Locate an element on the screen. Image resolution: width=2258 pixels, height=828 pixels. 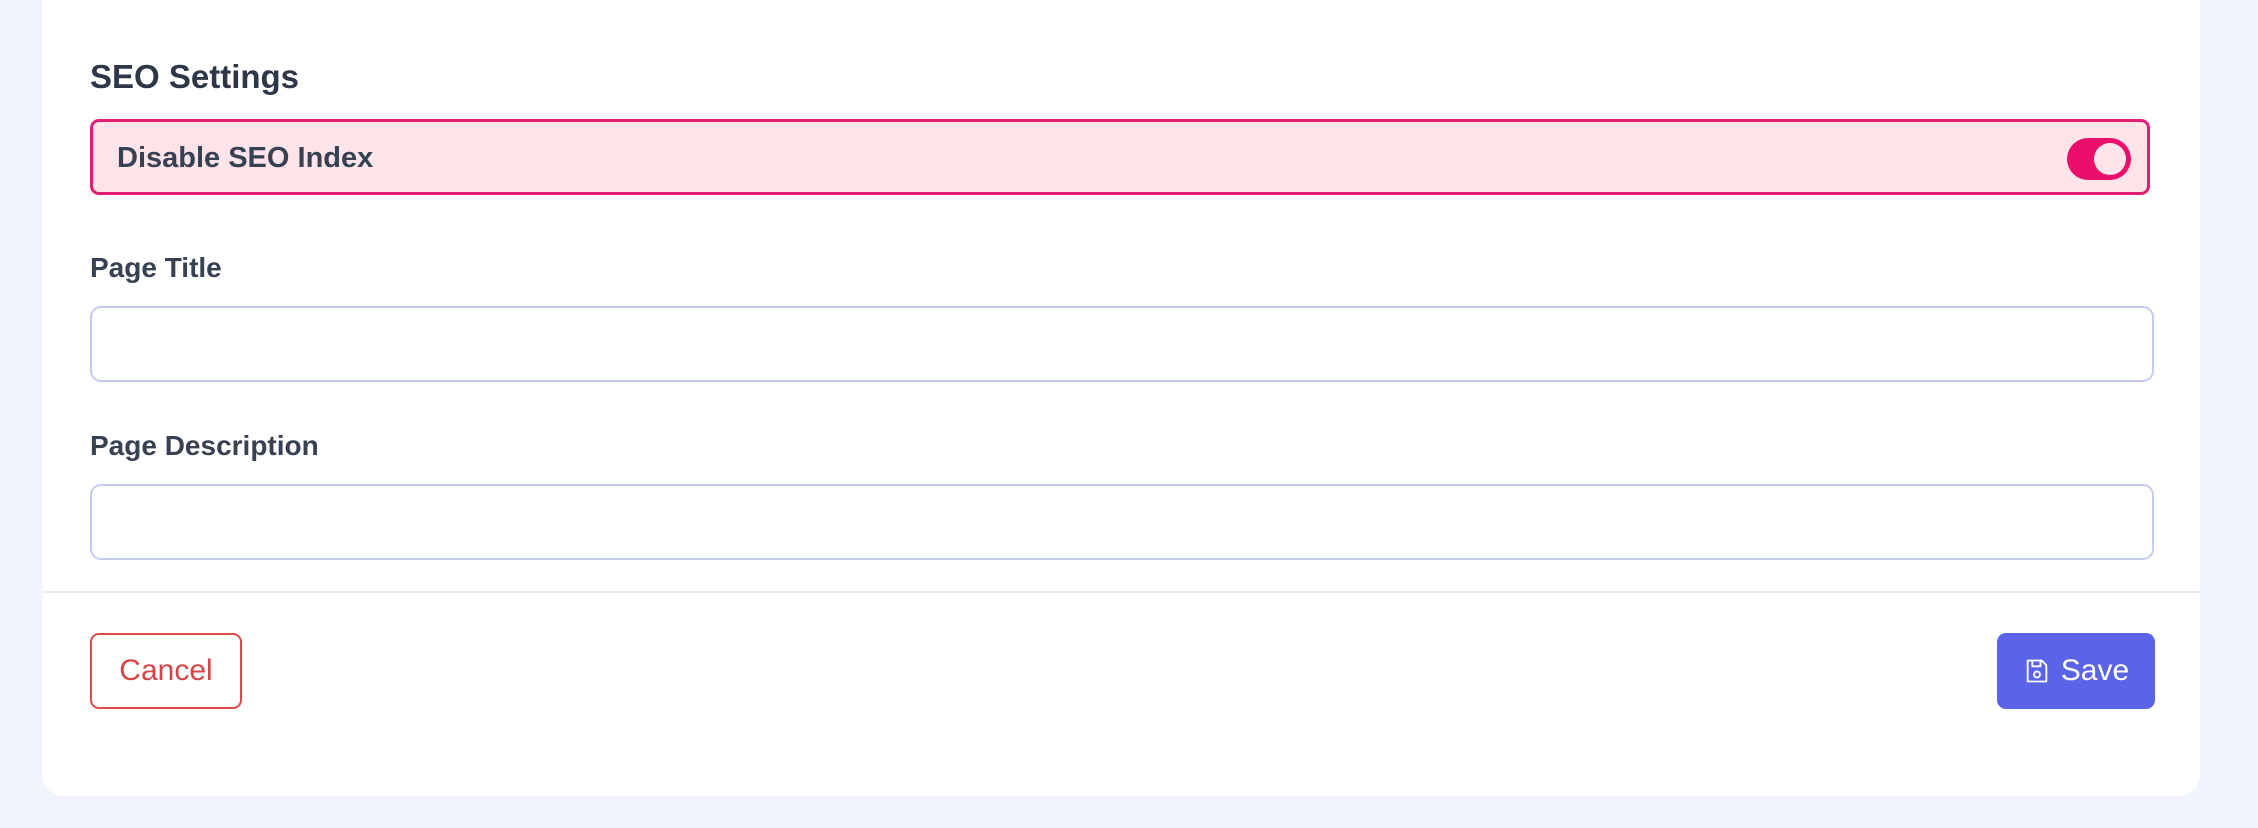
cancel-button-label: Cancel is located at coordinates (166, 670).